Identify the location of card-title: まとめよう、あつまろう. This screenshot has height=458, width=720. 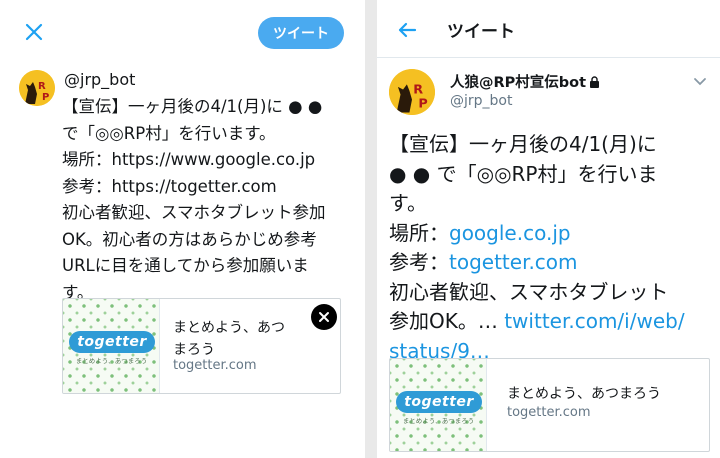
(584, 394).